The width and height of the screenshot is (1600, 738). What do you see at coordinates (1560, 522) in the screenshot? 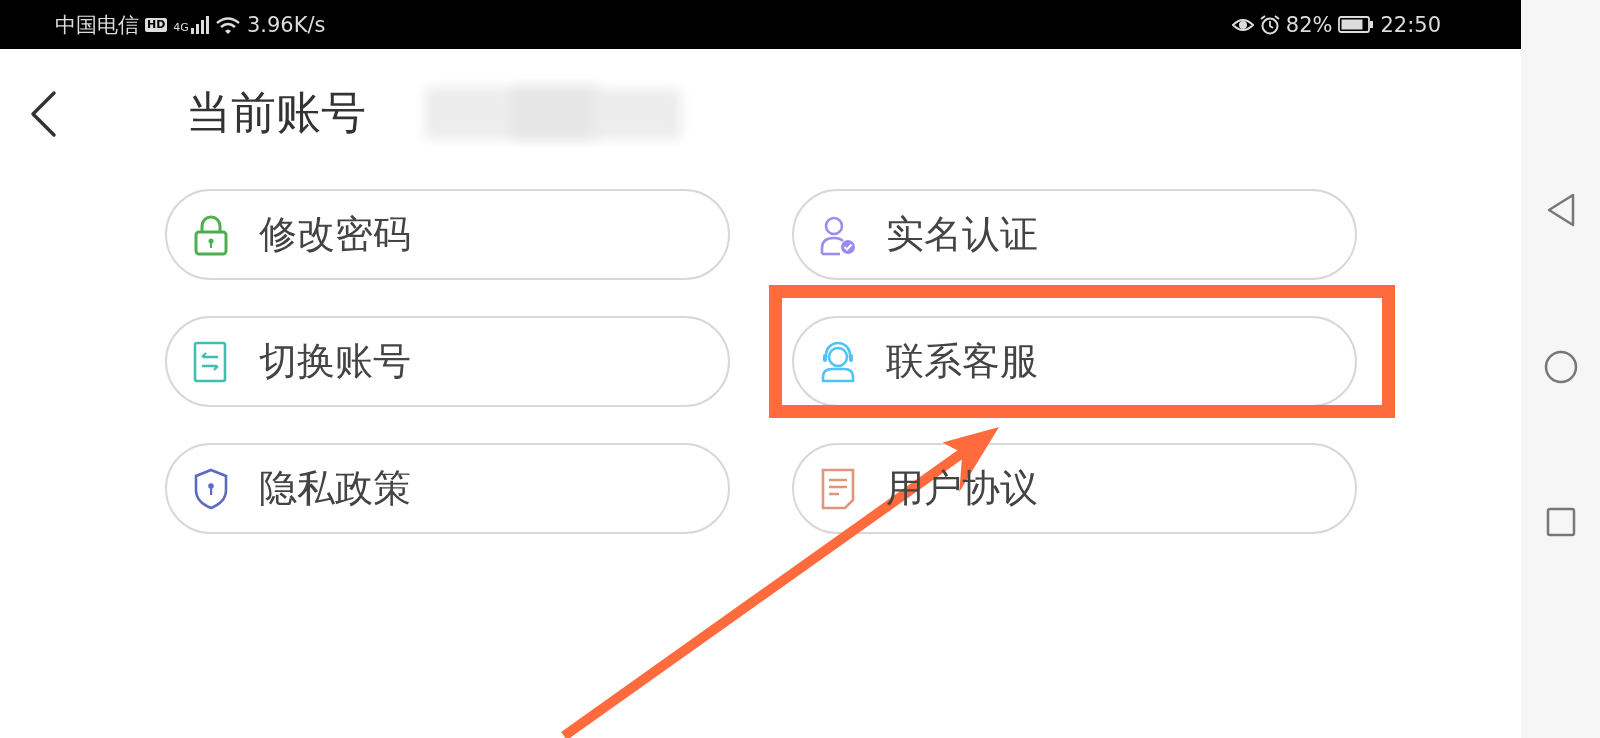
I see `recents-square-icon` at bounding box center [1560, 522].